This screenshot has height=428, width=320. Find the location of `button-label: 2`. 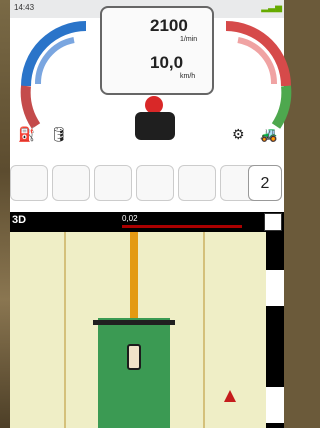

button-label: 2 is located at coordinates (265, 183).